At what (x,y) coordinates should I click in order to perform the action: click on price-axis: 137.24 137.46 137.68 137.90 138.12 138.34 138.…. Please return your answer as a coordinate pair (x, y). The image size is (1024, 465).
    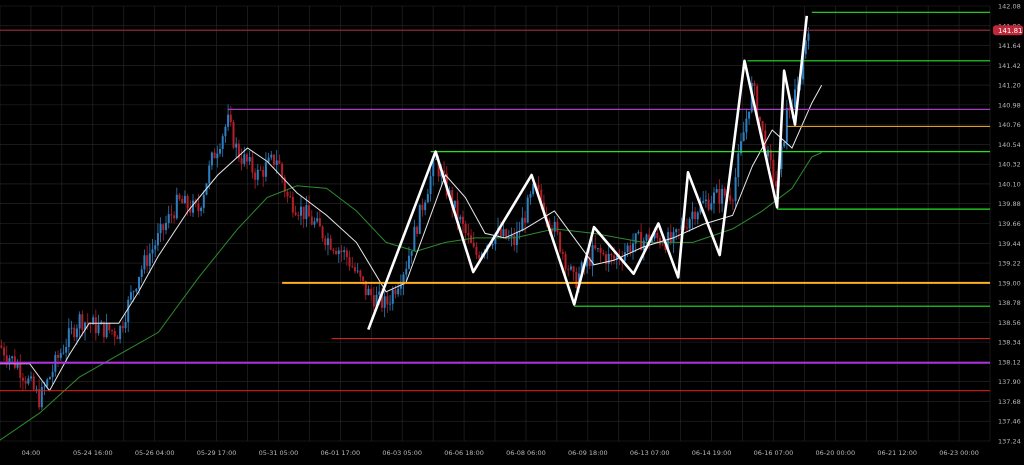
    Looking at the image, I should click on (1009, 224).